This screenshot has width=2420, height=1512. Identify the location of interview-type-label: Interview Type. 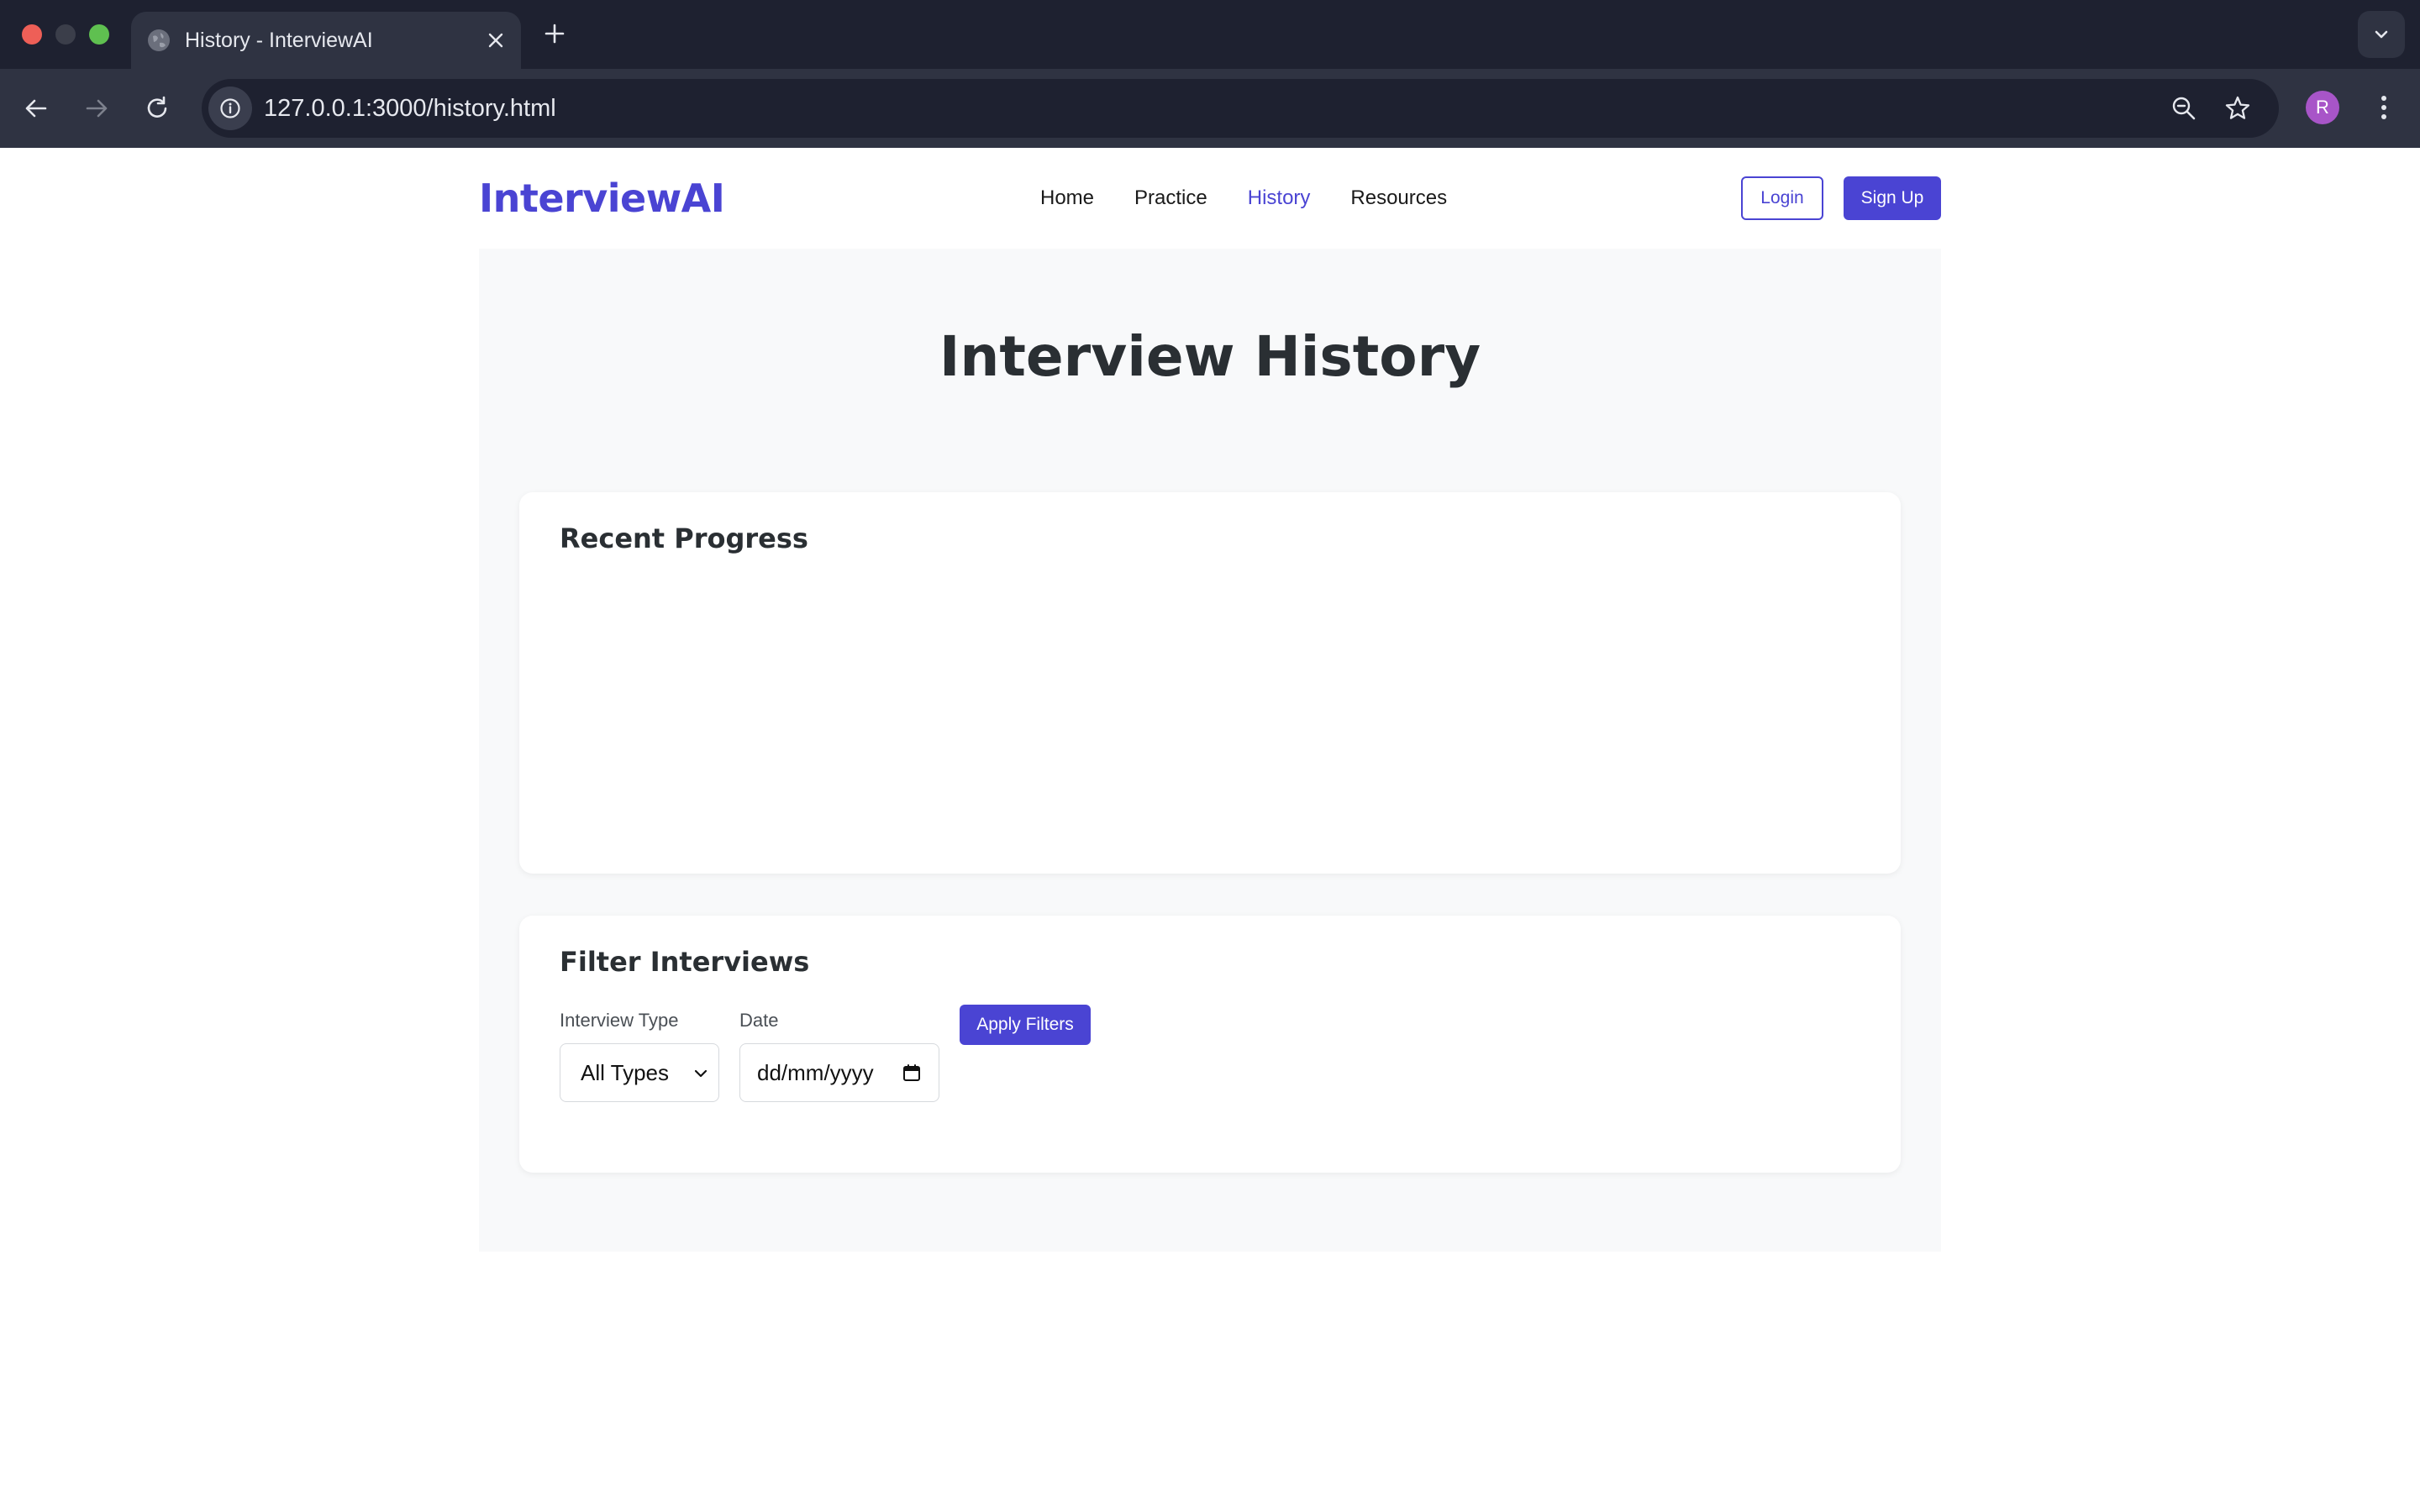
(619, 1020).